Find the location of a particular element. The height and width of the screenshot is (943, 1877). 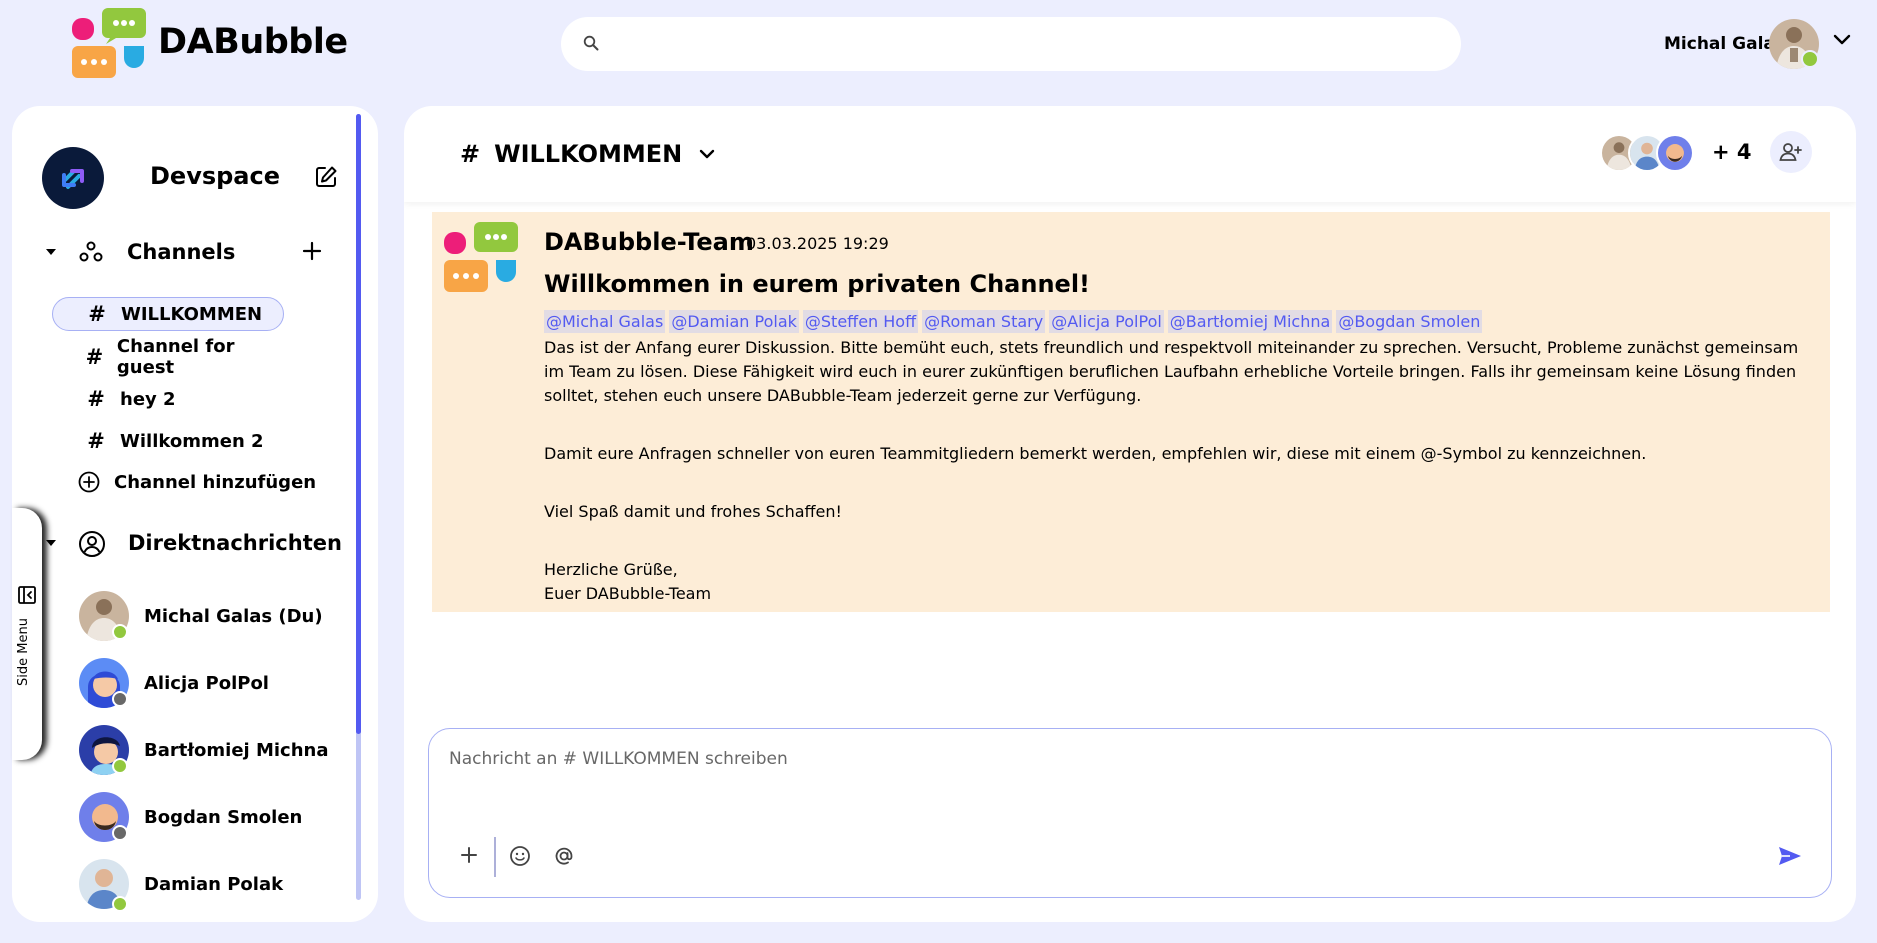

add-circle-icon is located at coordinates (89, 482).